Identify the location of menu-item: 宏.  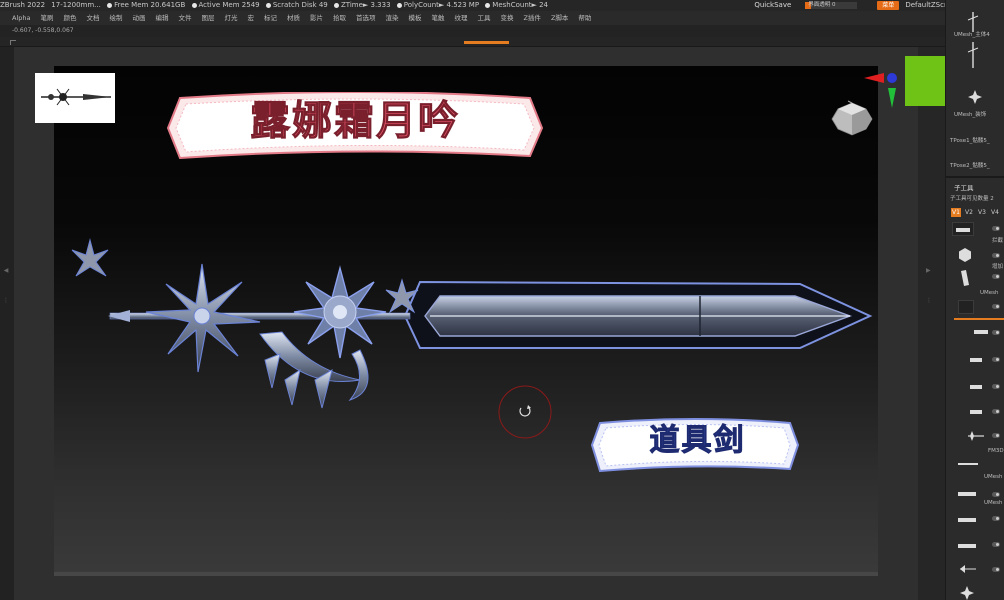
(250, 18).